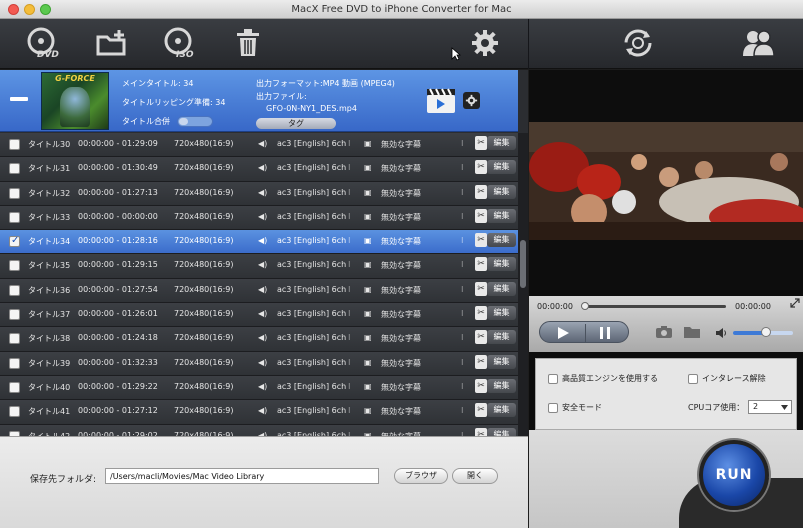  I want to click on format-settings-button, so click(471, 100).